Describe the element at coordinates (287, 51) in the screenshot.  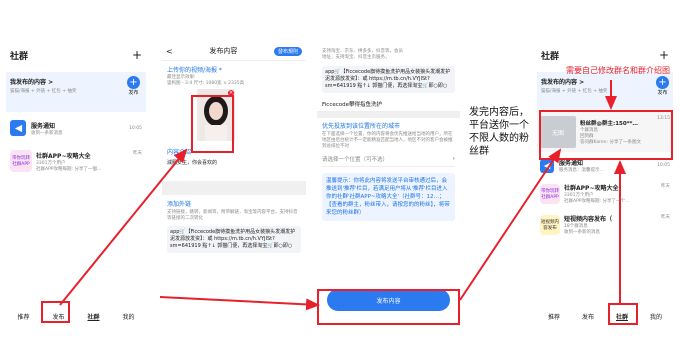
I see `publish-rules-button: 發布規則` at that location.